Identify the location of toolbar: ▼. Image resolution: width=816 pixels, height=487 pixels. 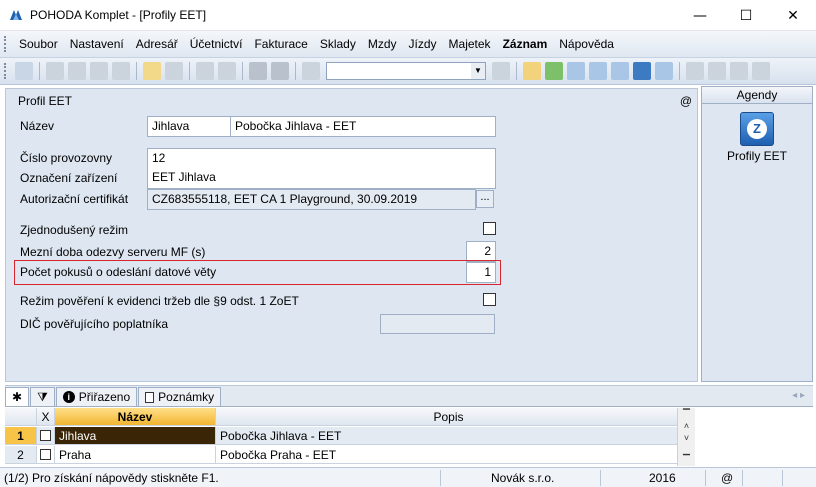
(408, 71).